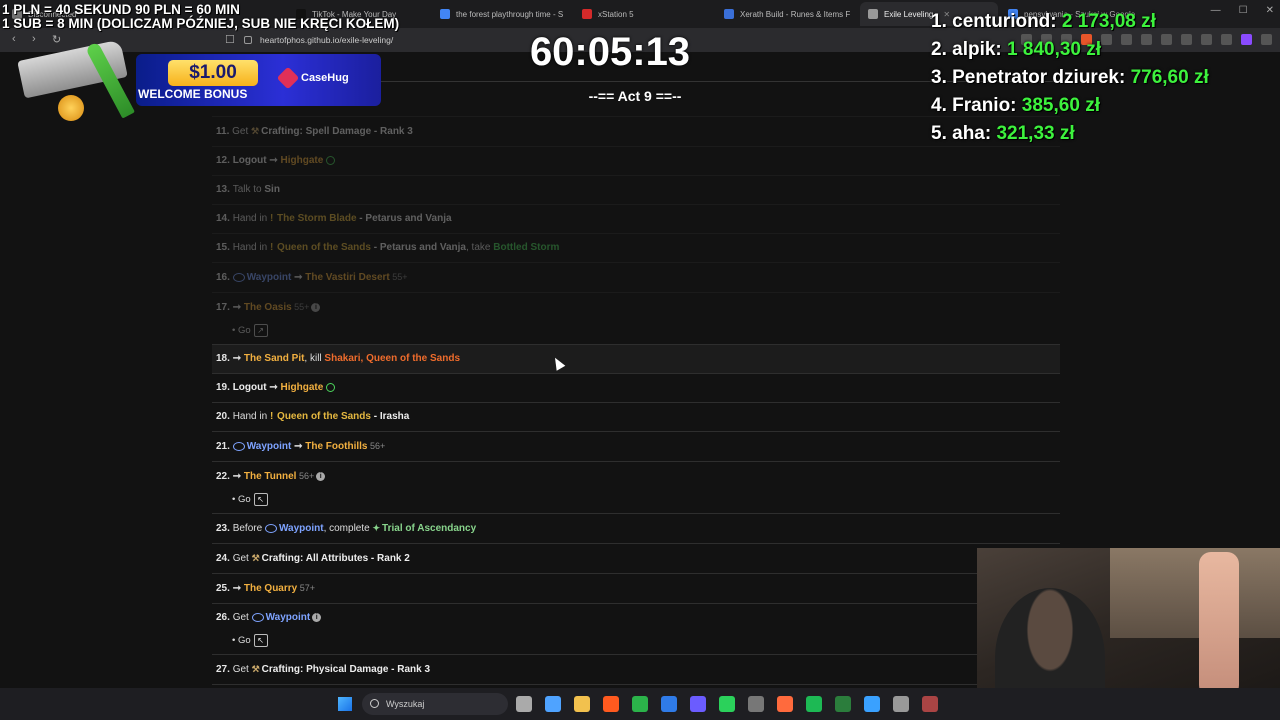  I want to click on step-number: 17., so click(224, 307).